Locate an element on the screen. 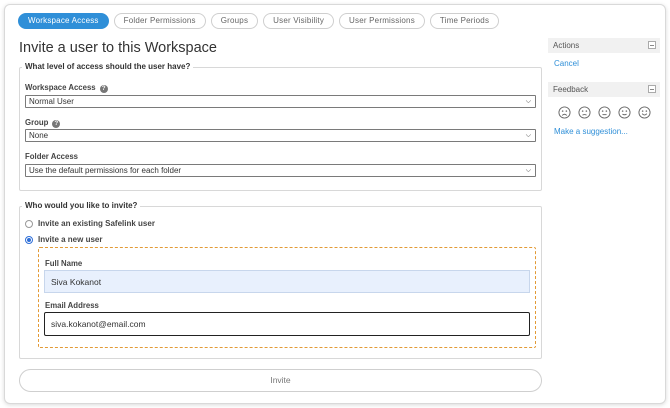 Image resolution: width=670 pixels, height=408 pixels. actions-panel-title: Actions is located at coordinates (566, 45).